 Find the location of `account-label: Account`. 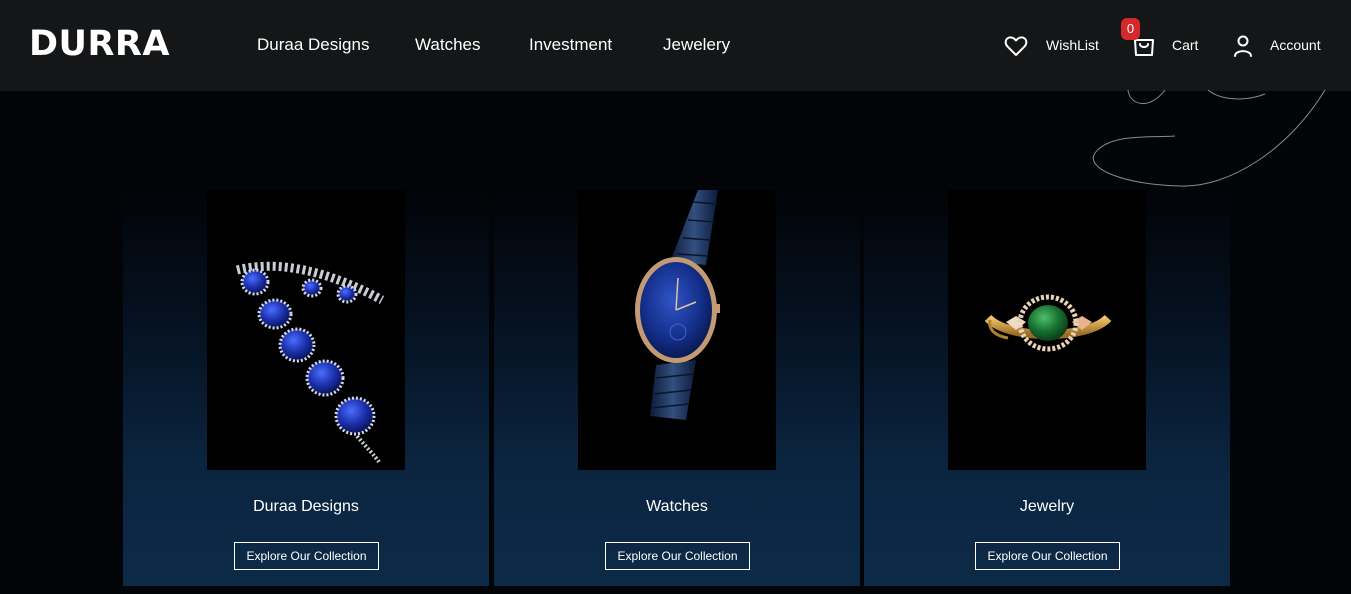

account-label: Account is located at coordinates (1295, 45).